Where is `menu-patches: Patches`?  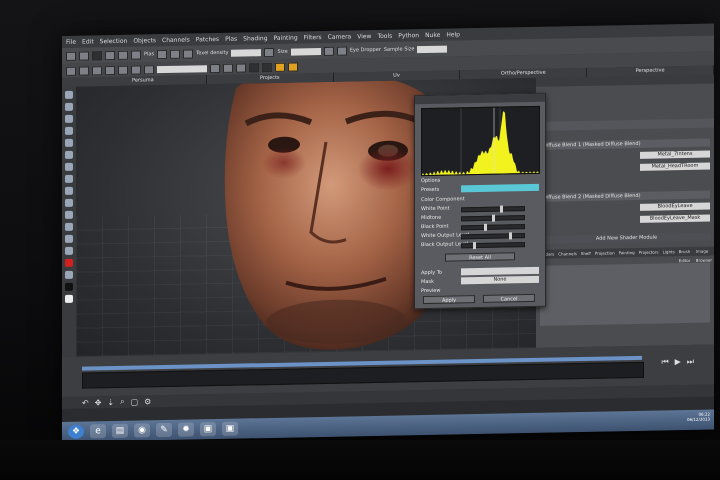 menu-patches: Patches is located at coordinates (207, 38).